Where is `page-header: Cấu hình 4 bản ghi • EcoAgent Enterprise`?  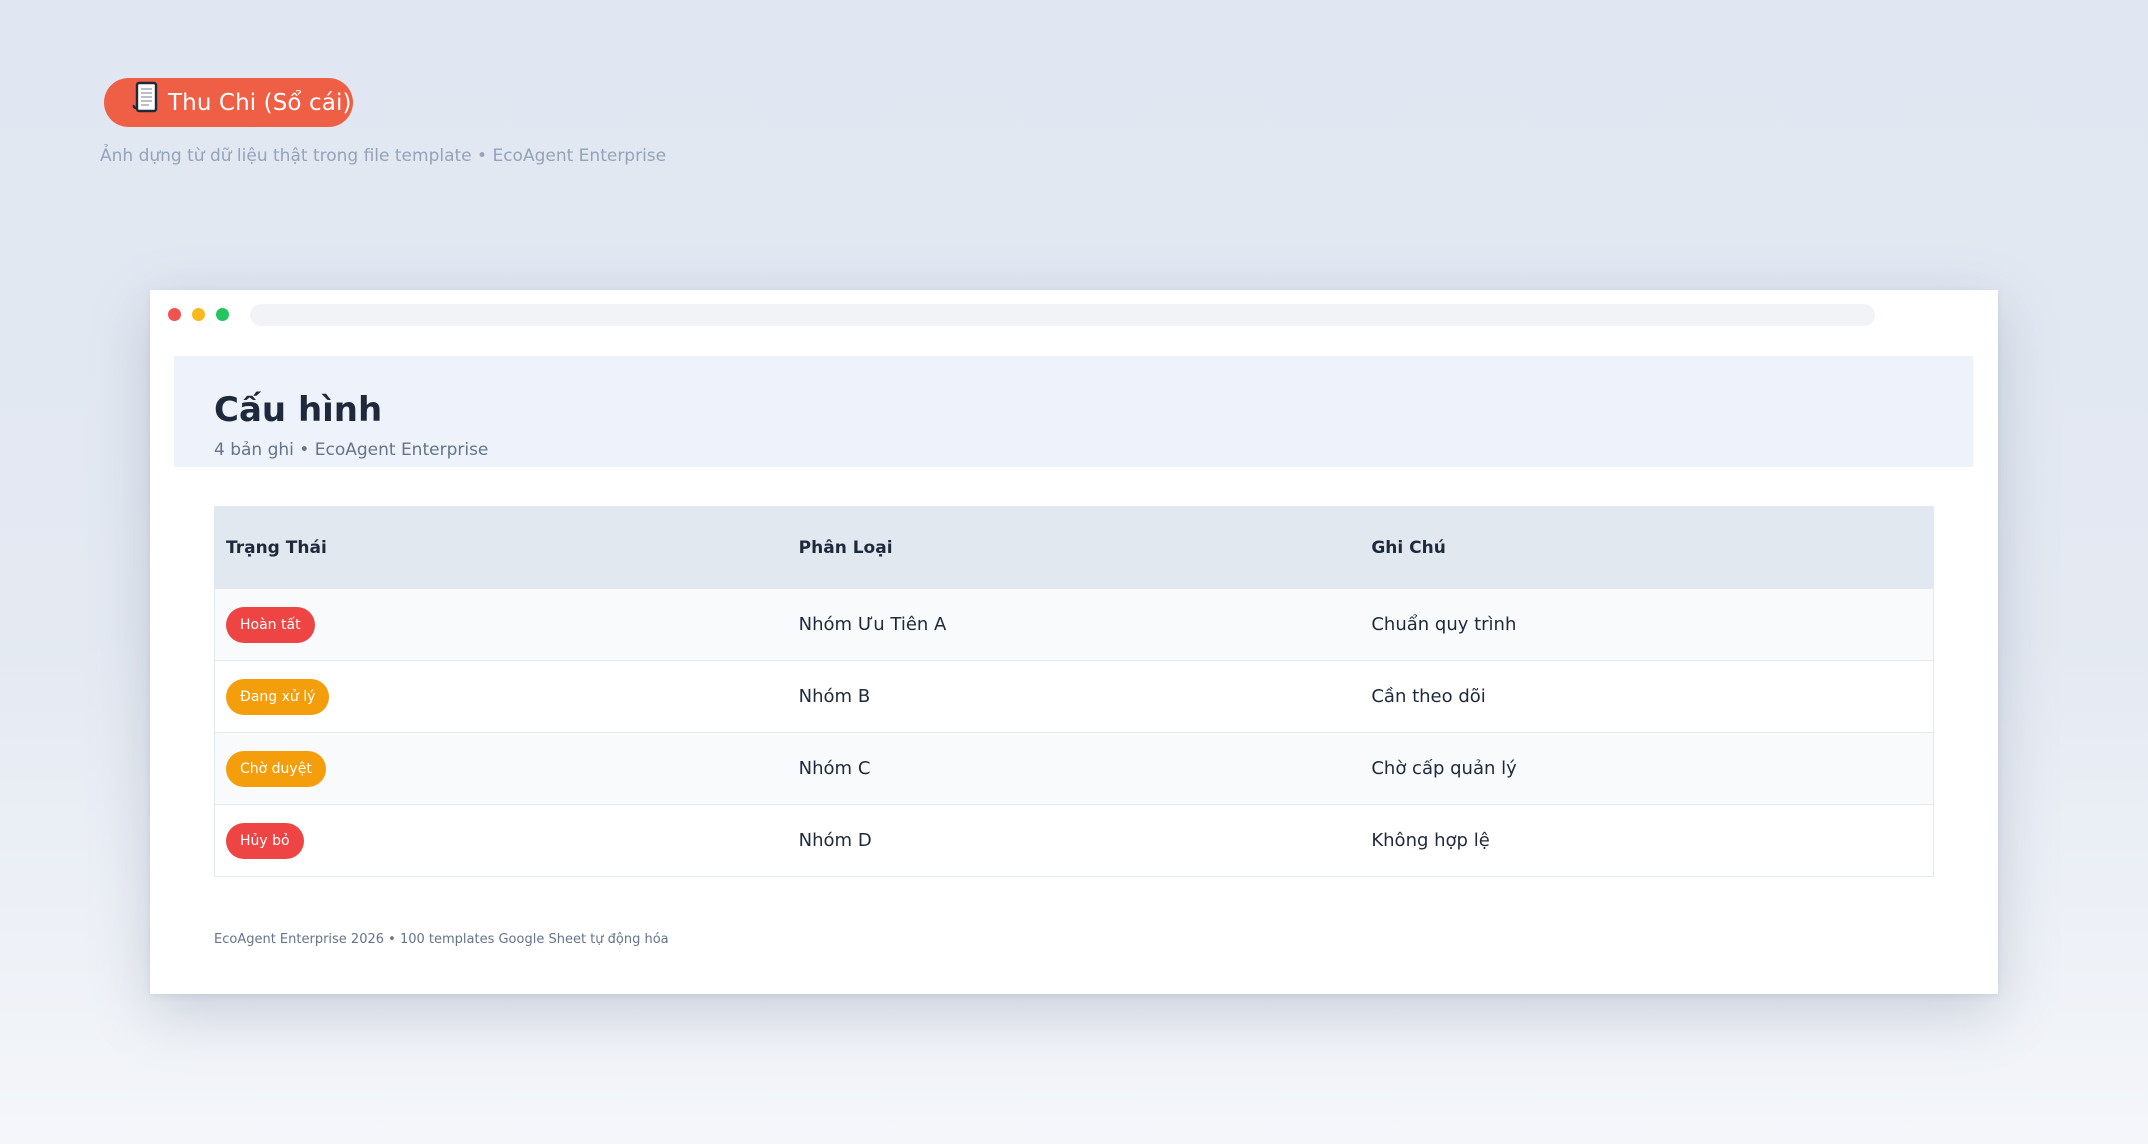 page-header: Cấu hình 4 bản ghi • EcoAgent Enterprise is located at coordinates (1073, 411).